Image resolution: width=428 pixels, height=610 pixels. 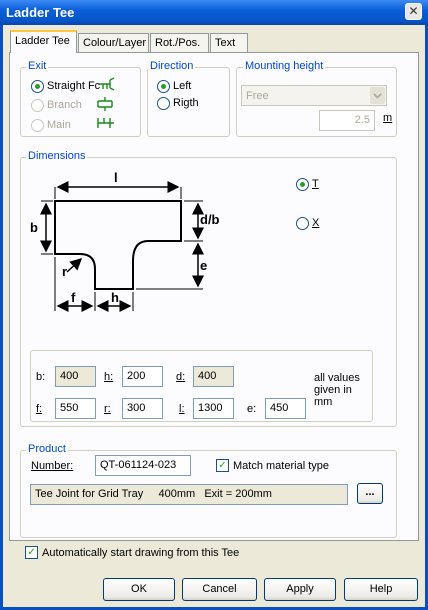 What do you see at coordinates (163, 86) in the screenshot?
I see `direction-left-radio` at bounding box center [163, 86].